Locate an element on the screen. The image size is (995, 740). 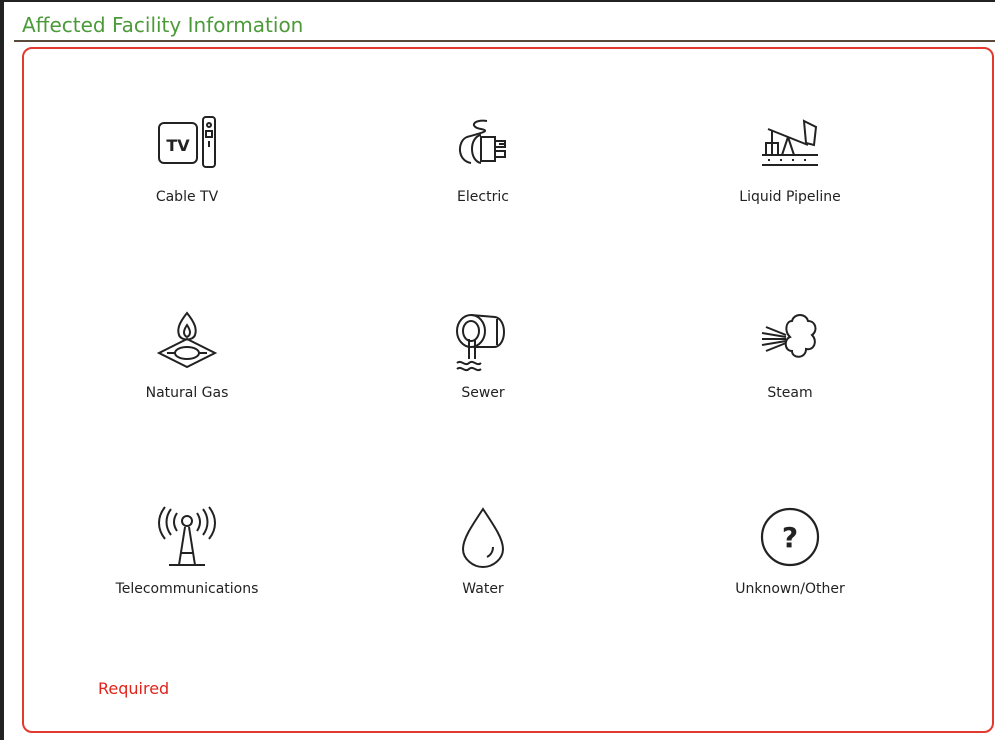
option-label: Liquid Pipeline is located at coordinates (790, 197).